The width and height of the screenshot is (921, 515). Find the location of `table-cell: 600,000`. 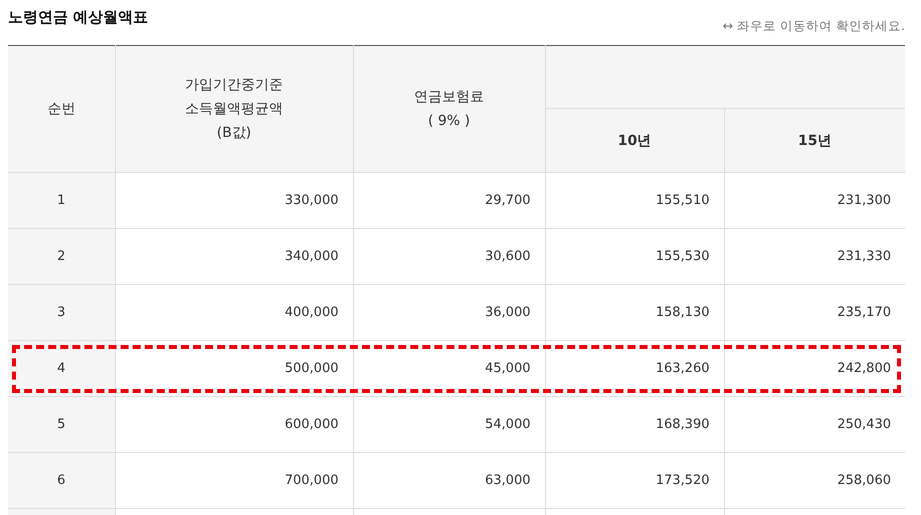

table-cell: 600,000 is located at coordinates (234, 424).